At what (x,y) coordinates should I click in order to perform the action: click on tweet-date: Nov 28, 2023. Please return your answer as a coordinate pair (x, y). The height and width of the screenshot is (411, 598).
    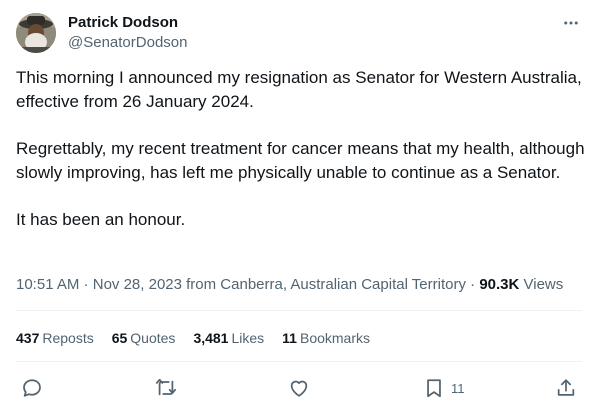
    Looking at the image, I should click on (137, 284).